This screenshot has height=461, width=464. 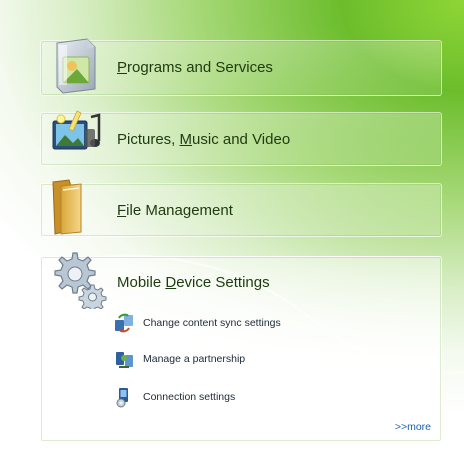 What do you see at coordinates (223, 282) in the screenshot?
I see `label-part: evice Settings` at bounding box center [223, 282].